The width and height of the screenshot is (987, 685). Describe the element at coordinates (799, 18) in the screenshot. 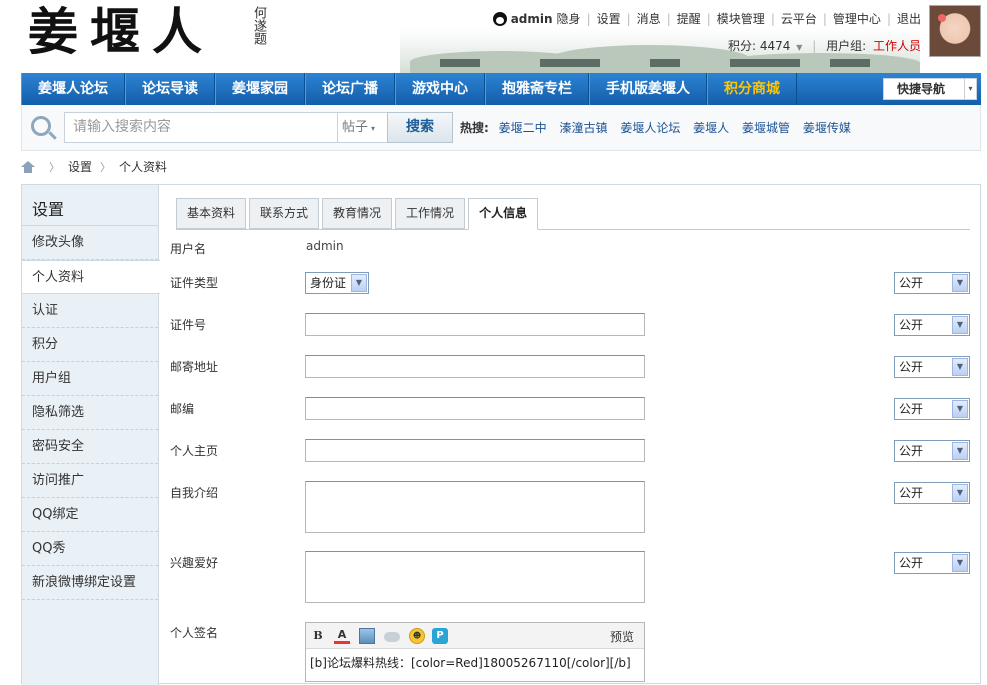

I see `toplink-cloud: 云平台` at that location.